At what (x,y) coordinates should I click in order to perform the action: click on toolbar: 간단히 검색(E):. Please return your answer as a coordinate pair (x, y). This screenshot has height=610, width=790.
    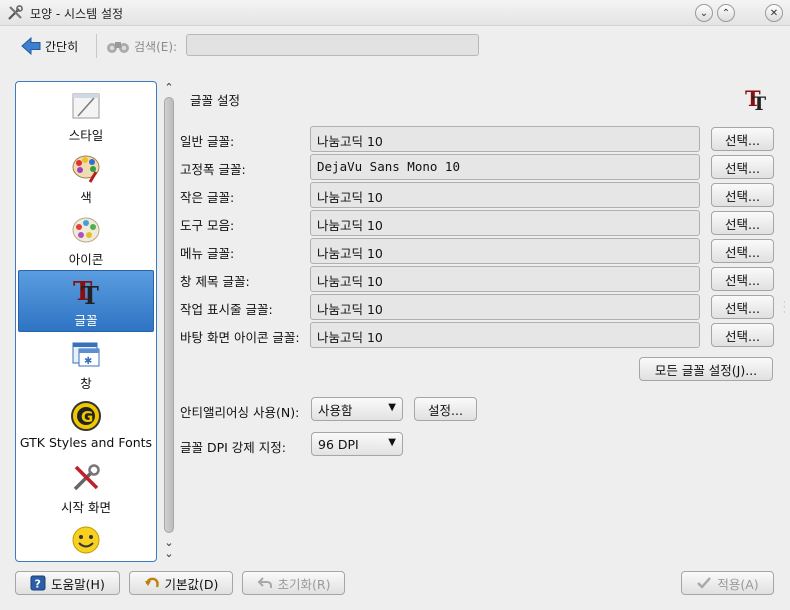
    Looking at the image, I should click on (395, 46).